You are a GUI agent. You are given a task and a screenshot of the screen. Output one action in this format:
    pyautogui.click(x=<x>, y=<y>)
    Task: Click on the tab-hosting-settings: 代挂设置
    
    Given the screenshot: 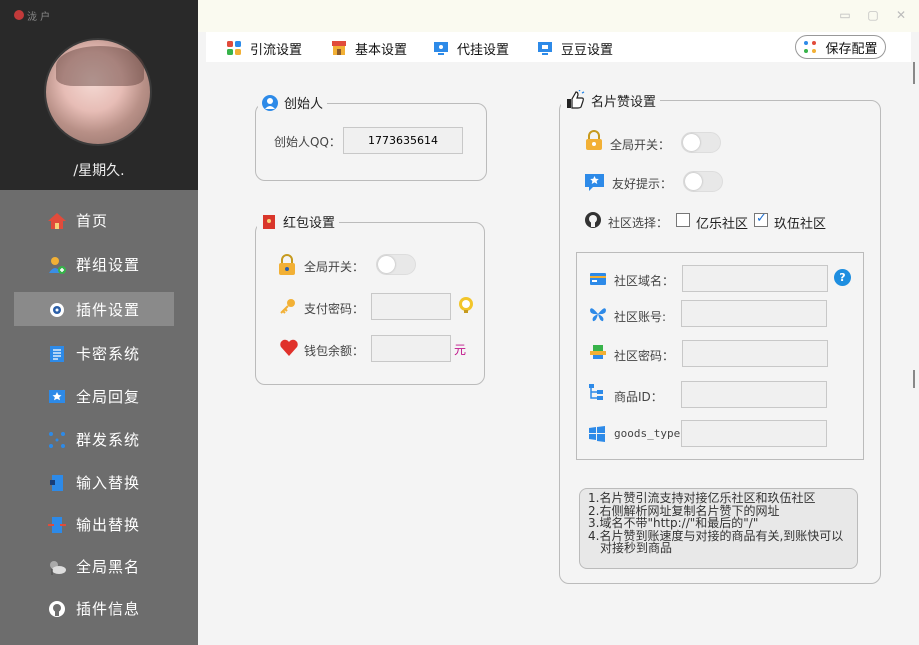 What is the action you would take?
    pyautogui.click(x=471, y=48)
    